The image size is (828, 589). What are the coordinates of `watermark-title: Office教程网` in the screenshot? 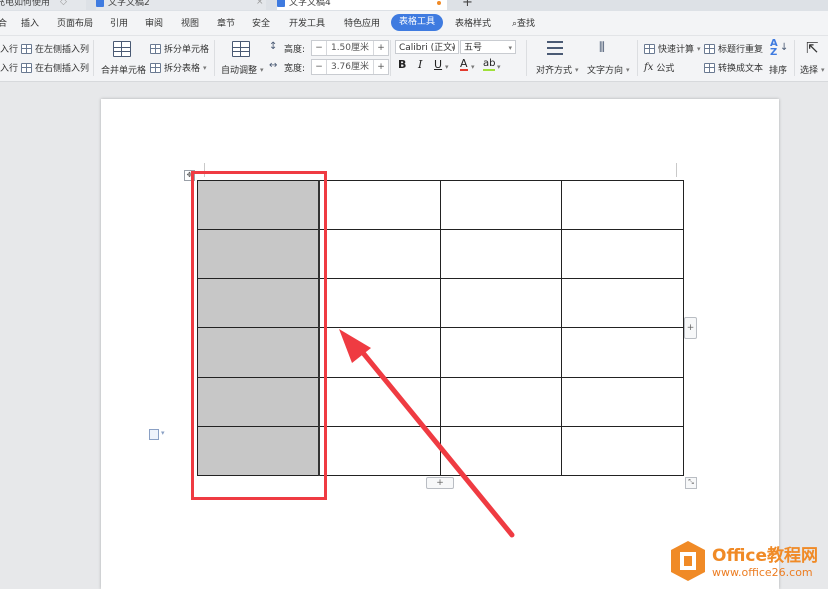 It's located at (765, 556).